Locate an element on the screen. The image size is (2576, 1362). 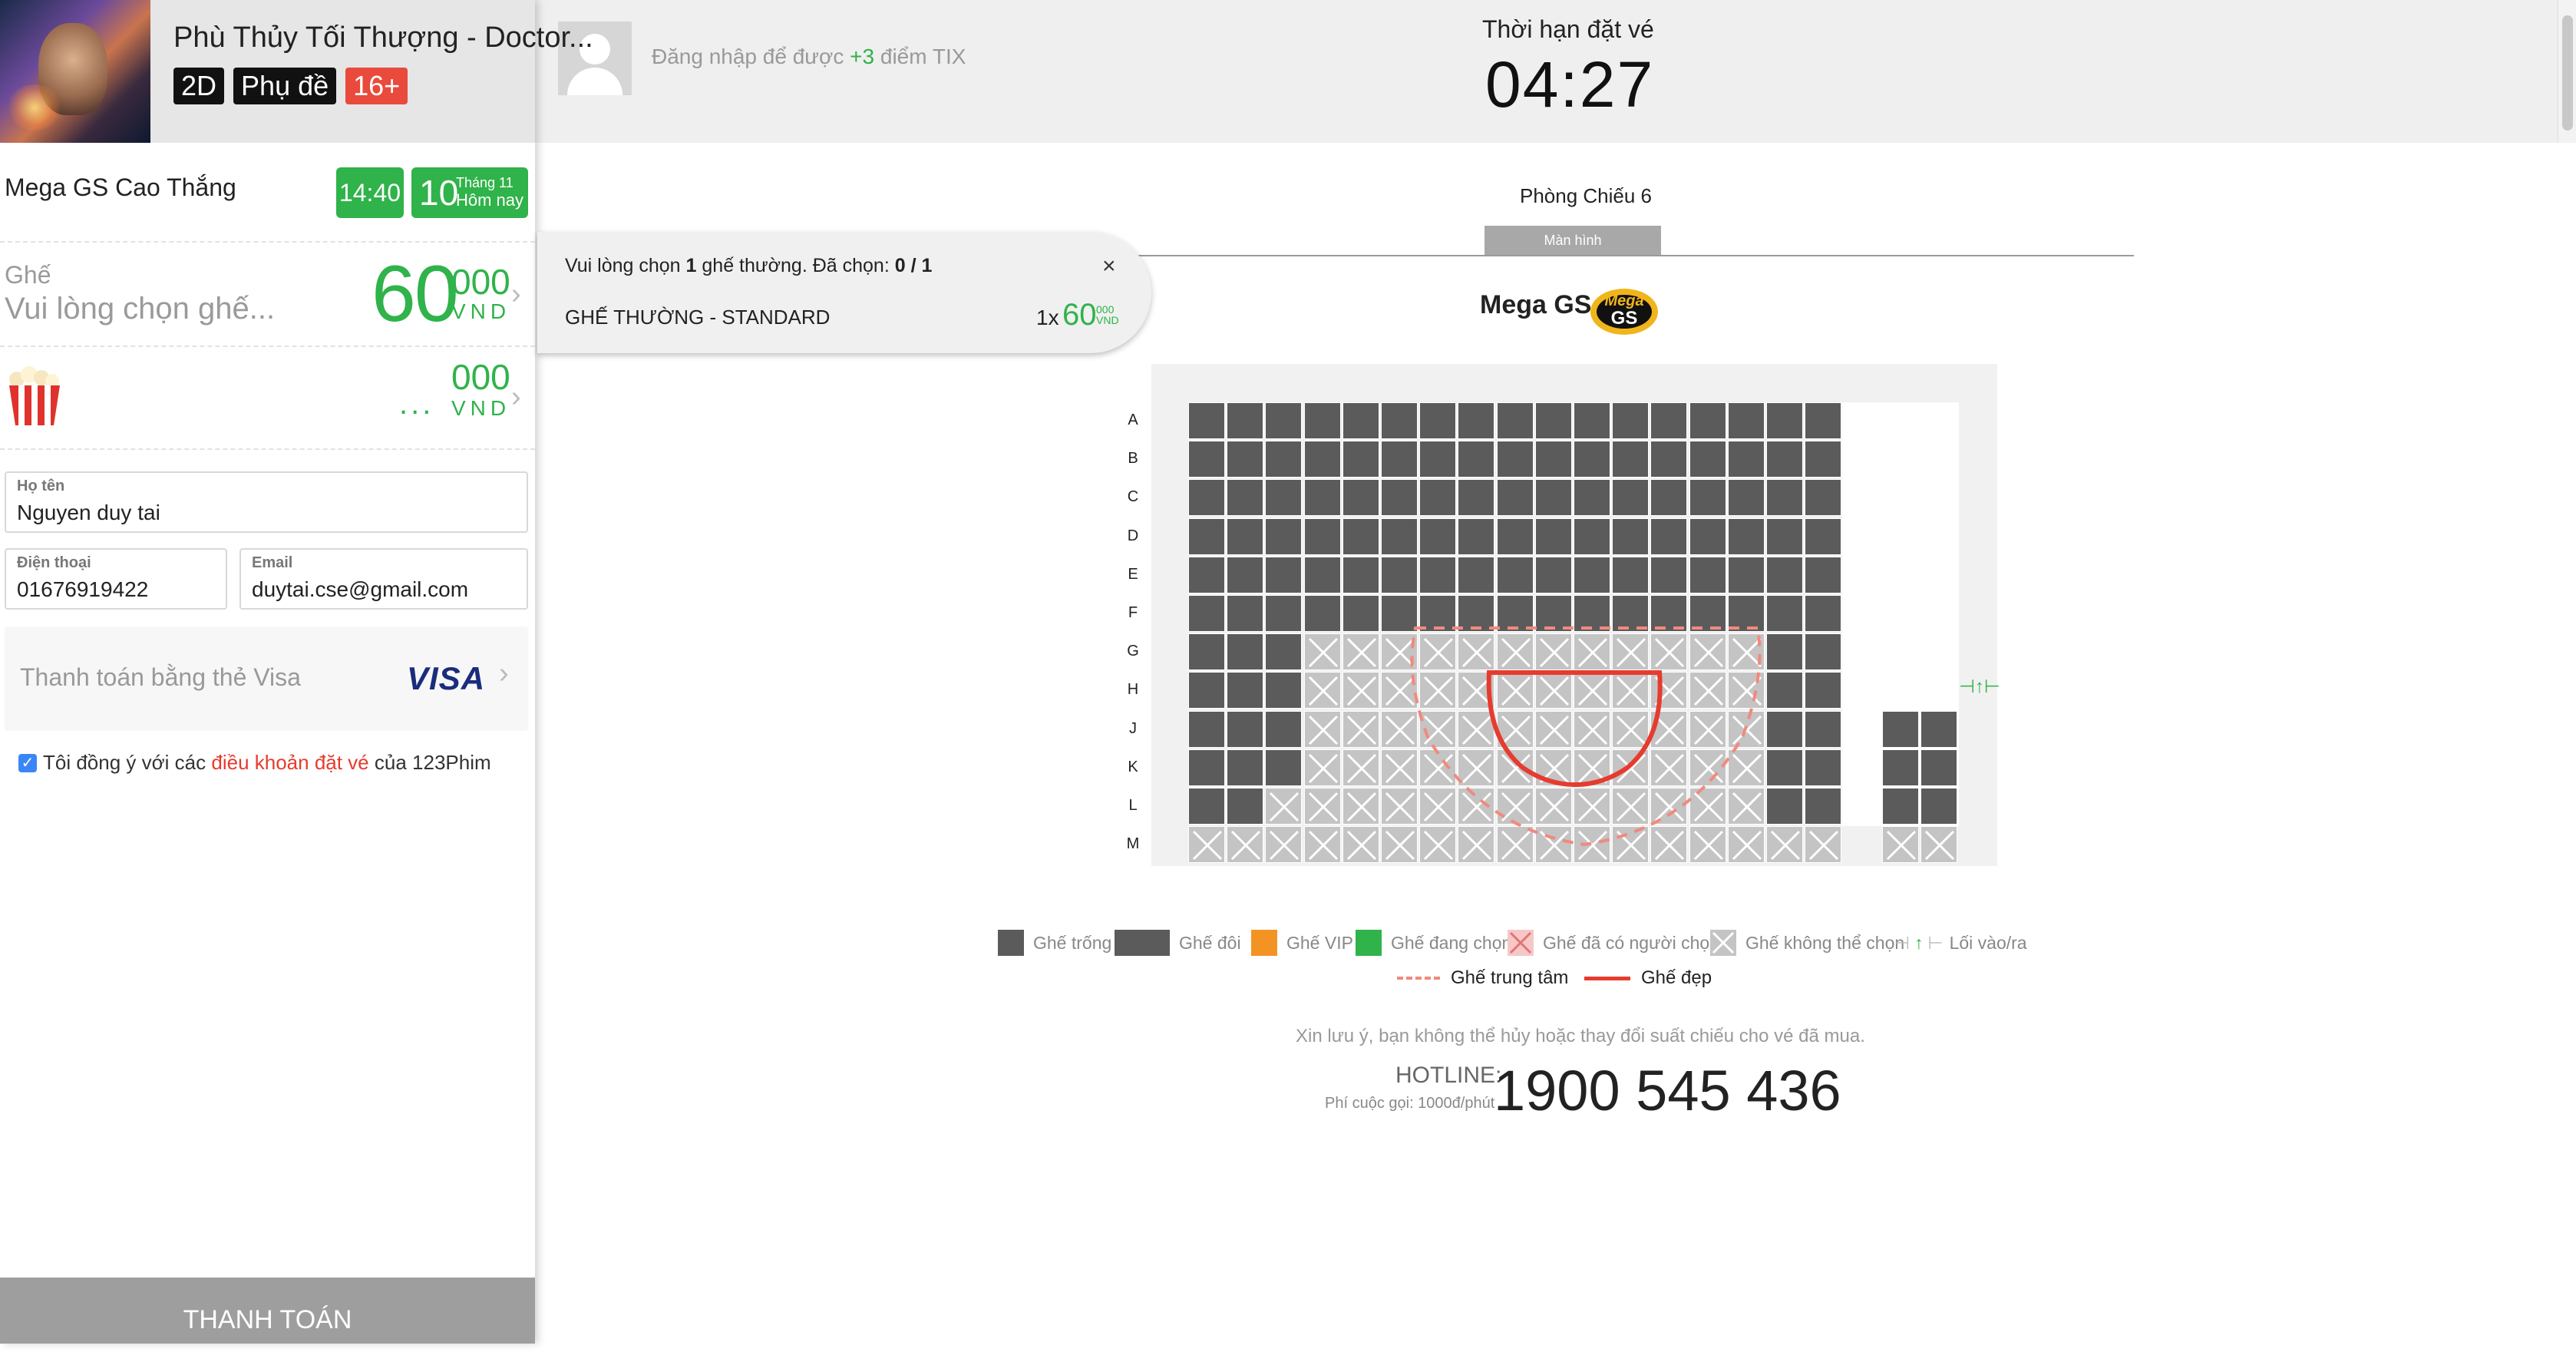
scrollbar-thumb is located at coordinates (2567, 73).